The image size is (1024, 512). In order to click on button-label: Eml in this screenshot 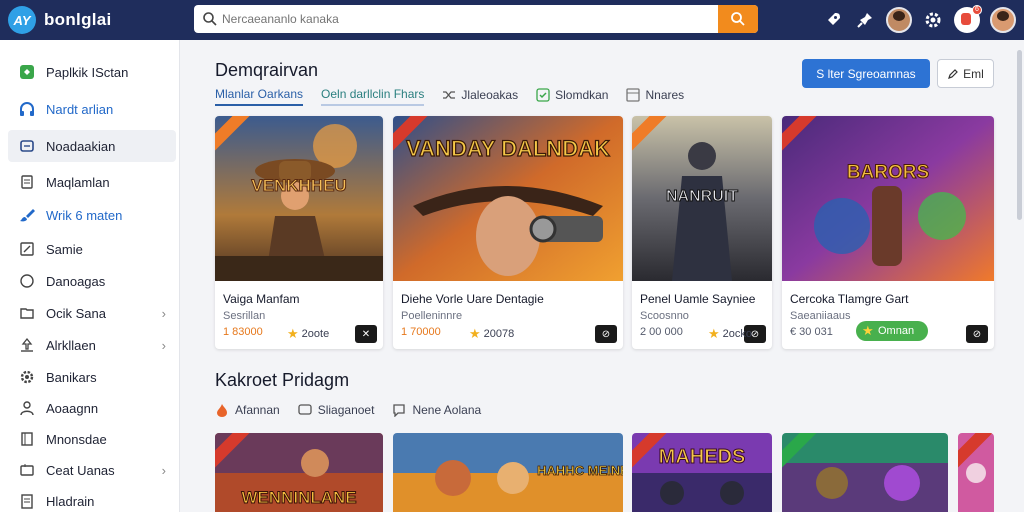, I will do `click(973, 73)`.